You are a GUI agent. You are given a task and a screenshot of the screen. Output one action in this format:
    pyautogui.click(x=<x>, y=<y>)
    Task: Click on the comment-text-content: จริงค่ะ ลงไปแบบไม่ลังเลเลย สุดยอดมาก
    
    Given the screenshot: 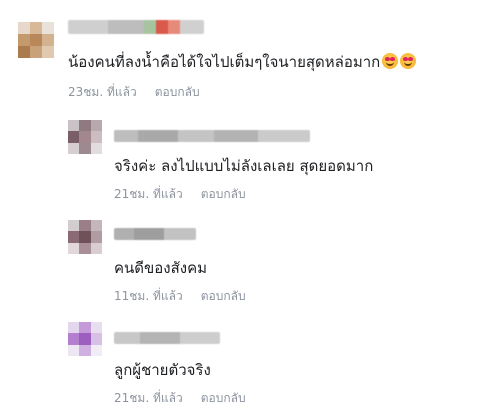 What is the action you would take?
    pyautogui.click(x=244, y=166)
    